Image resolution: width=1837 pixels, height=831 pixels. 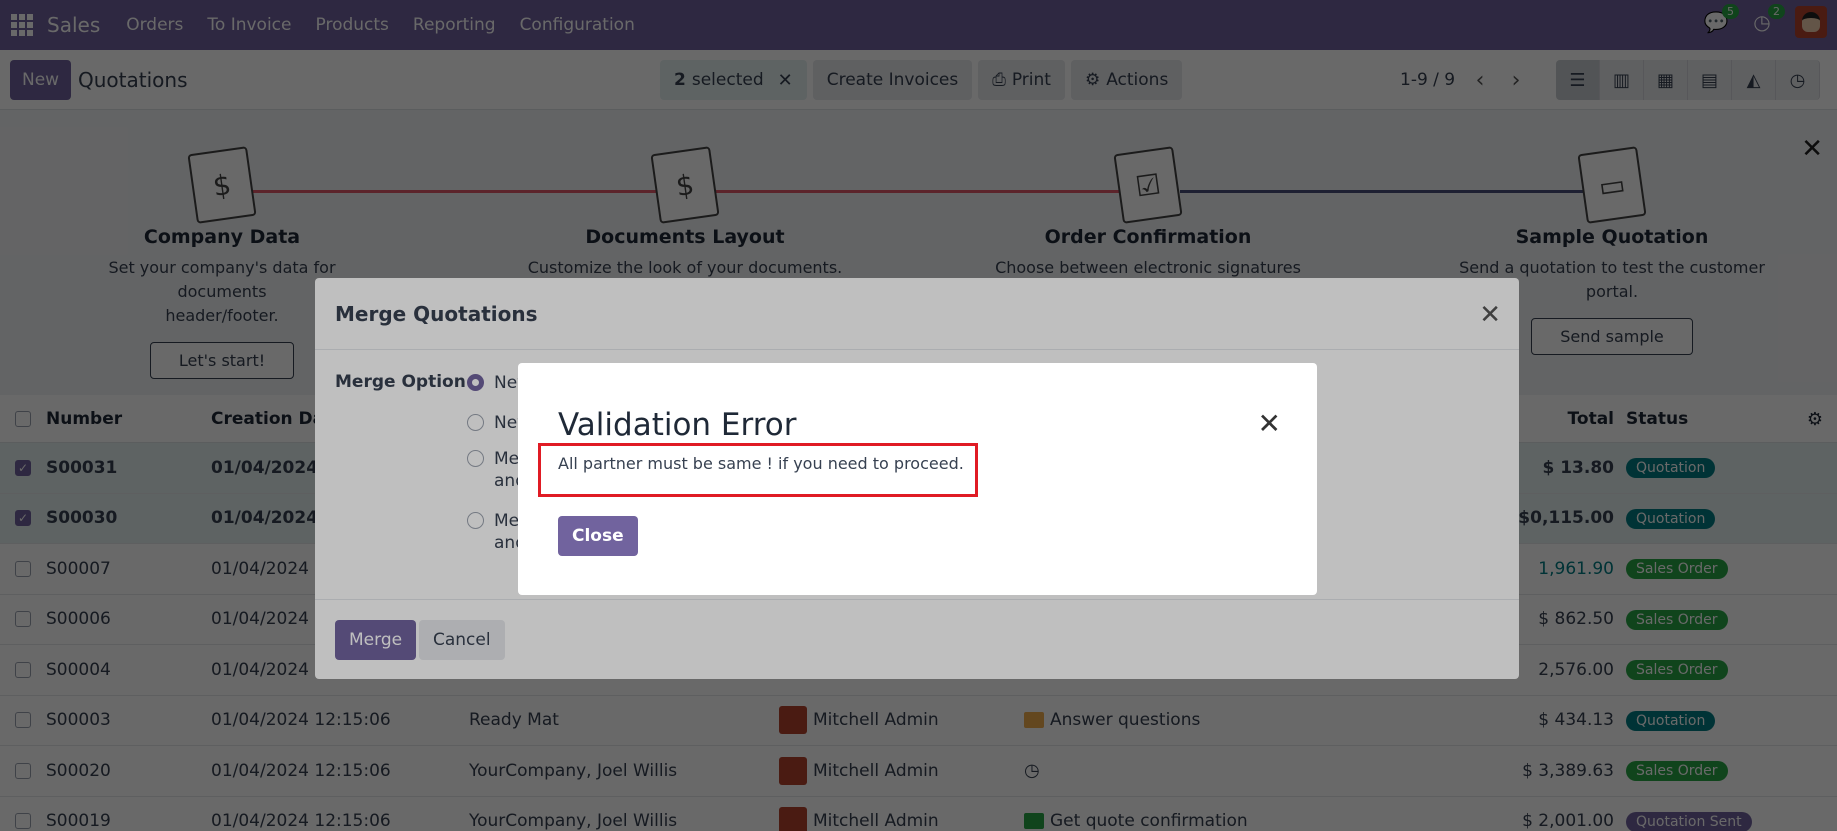 I want to click on close-button: Close, so click(x=598, y=536).